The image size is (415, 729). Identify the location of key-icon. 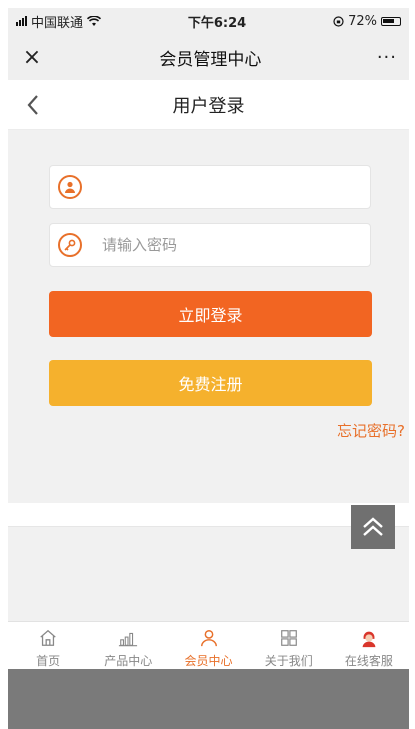
(70, 245).